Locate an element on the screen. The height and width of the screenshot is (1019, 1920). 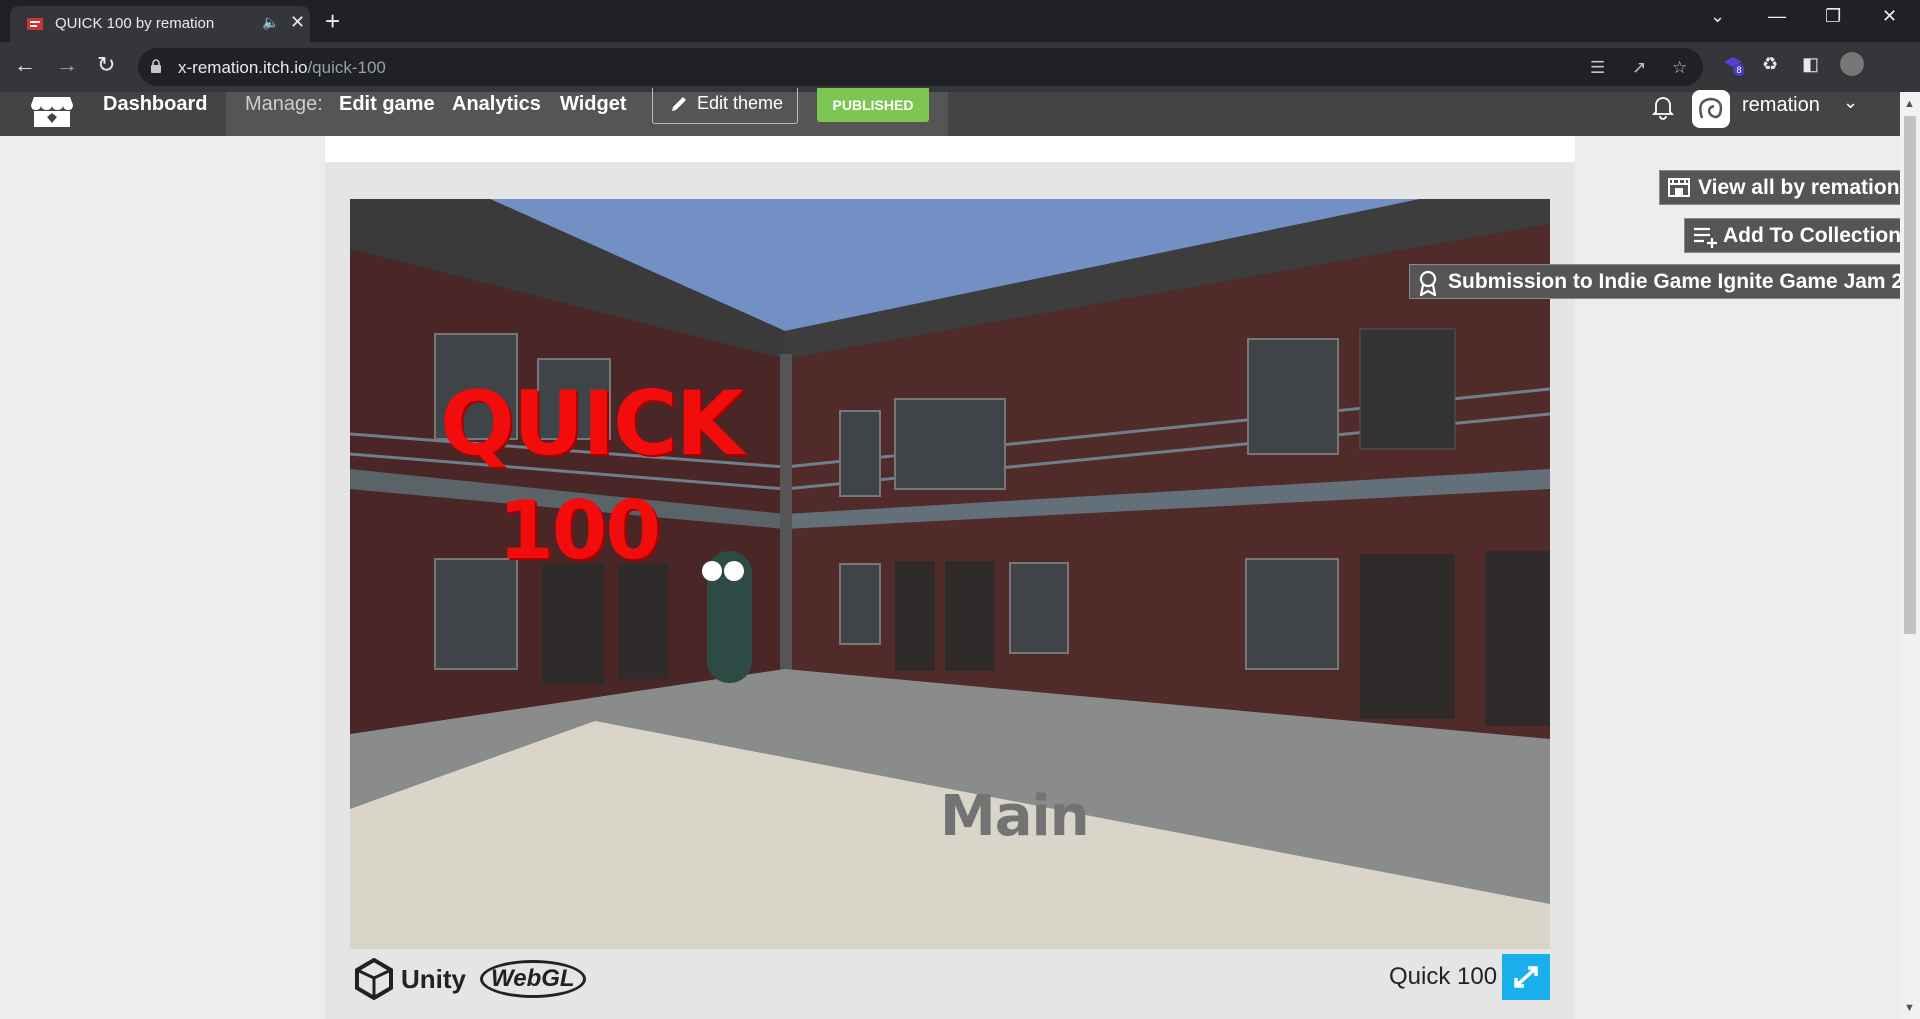
itch-favicon-icon is located at coordinates (35, 24).